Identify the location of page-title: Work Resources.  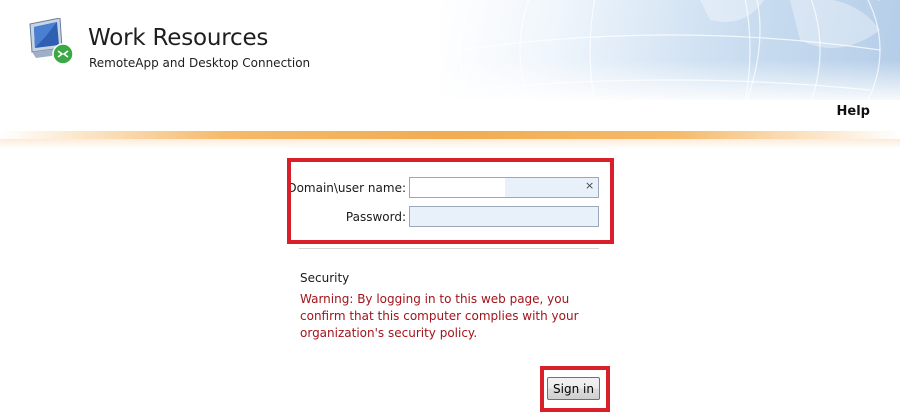
(178, 38).